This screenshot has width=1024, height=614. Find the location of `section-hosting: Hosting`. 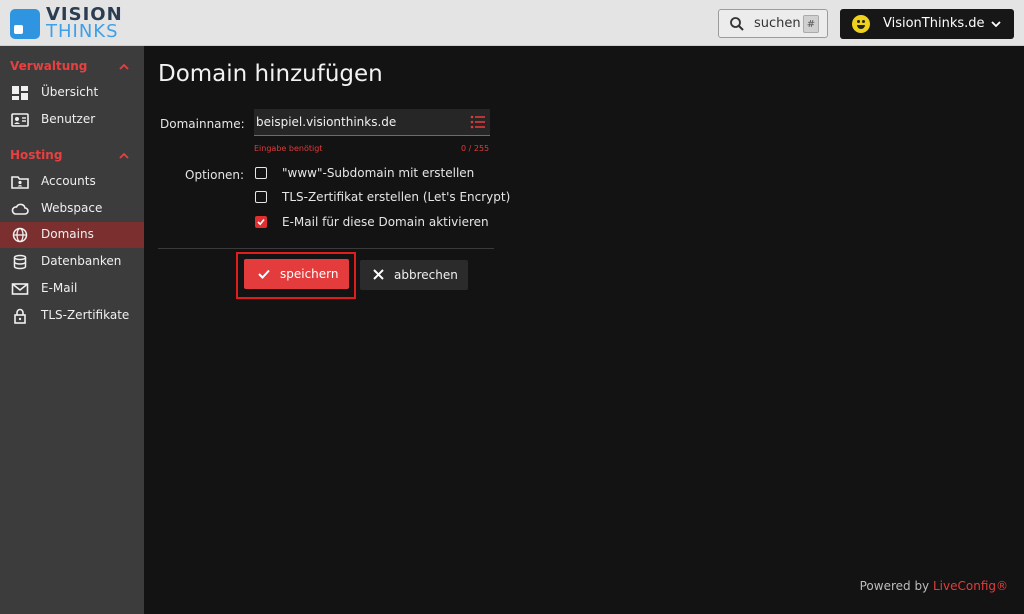

section-hosting: Hosting is located at coordinates (72, 156).